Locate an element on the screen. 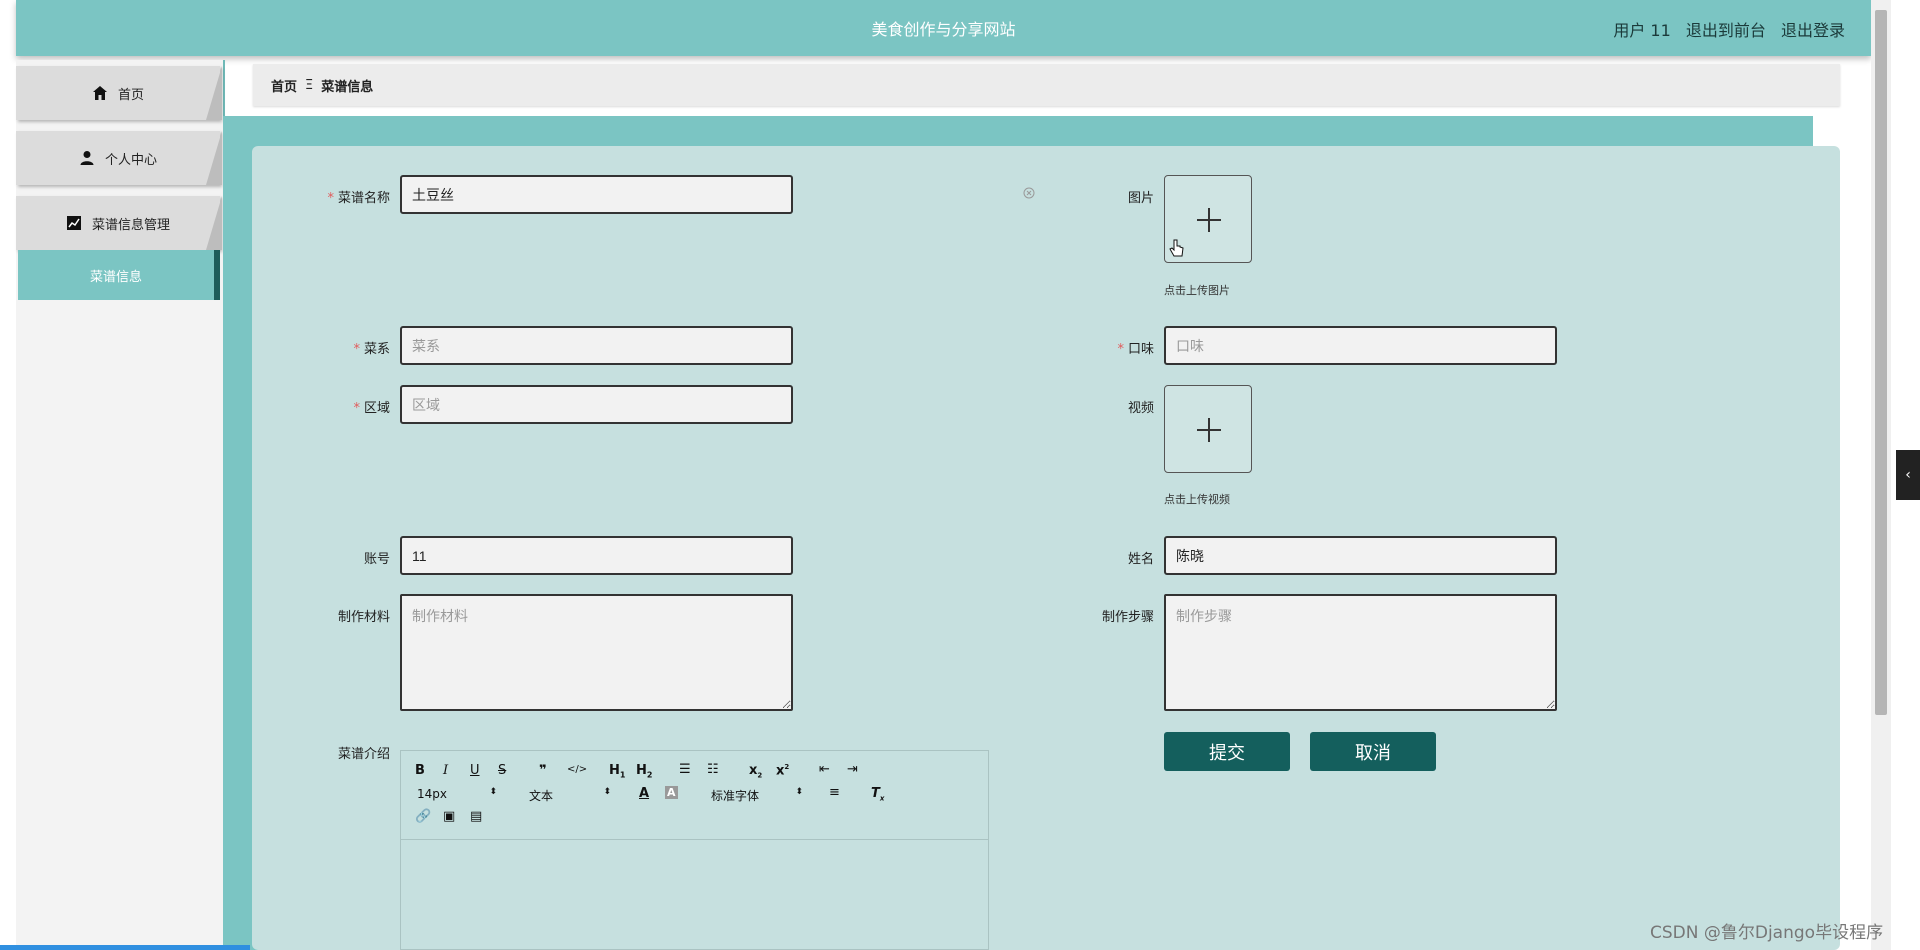  realname-input is located at coordinates (1360, 555).